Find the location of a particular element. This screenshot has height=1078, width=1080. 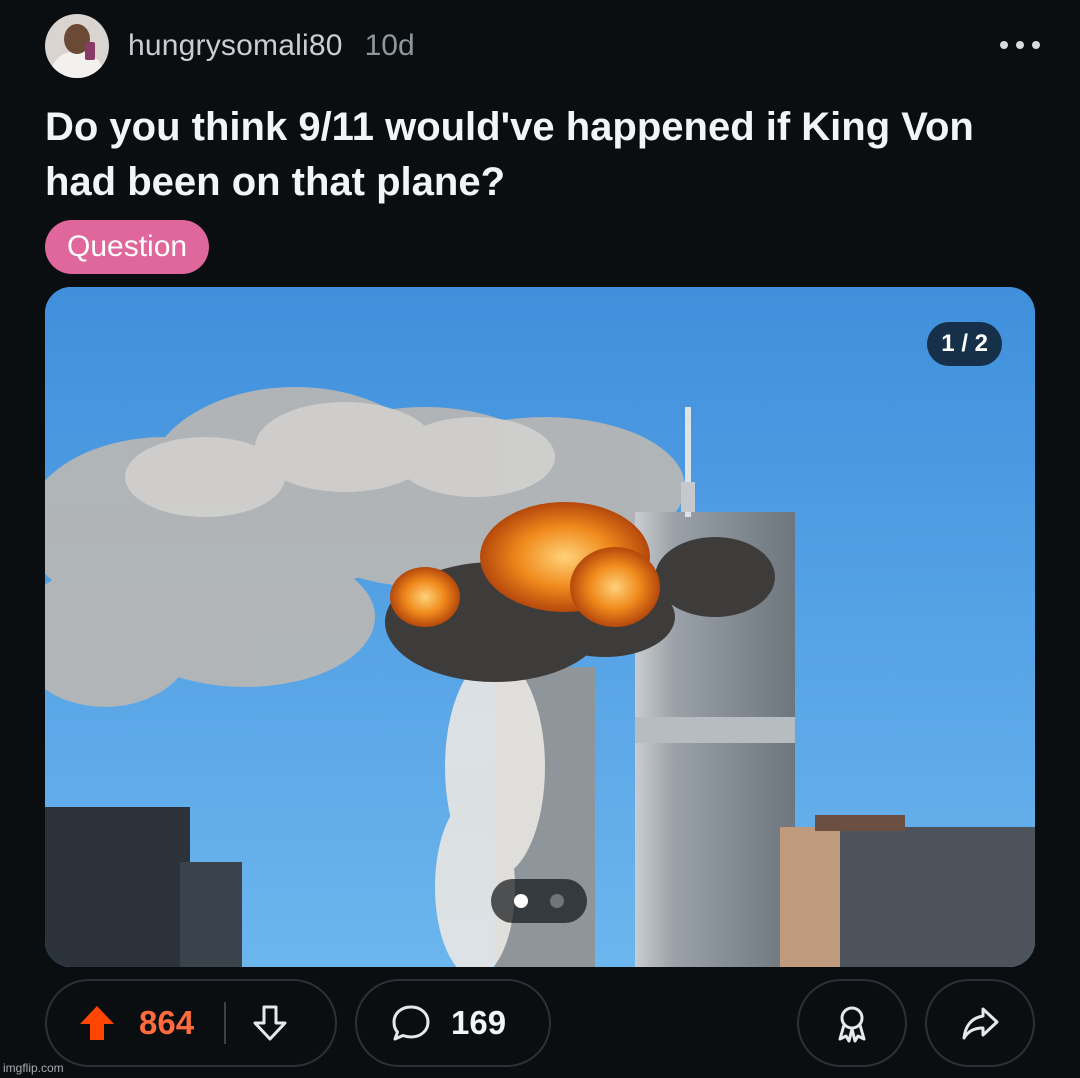

share-button is located at coordinates (980, 1023).